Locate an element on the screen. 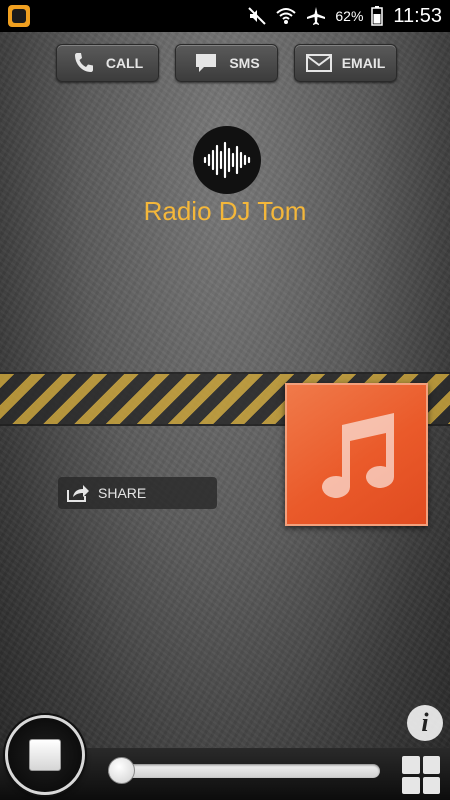  station-logo is located at coordinates (227, 160).